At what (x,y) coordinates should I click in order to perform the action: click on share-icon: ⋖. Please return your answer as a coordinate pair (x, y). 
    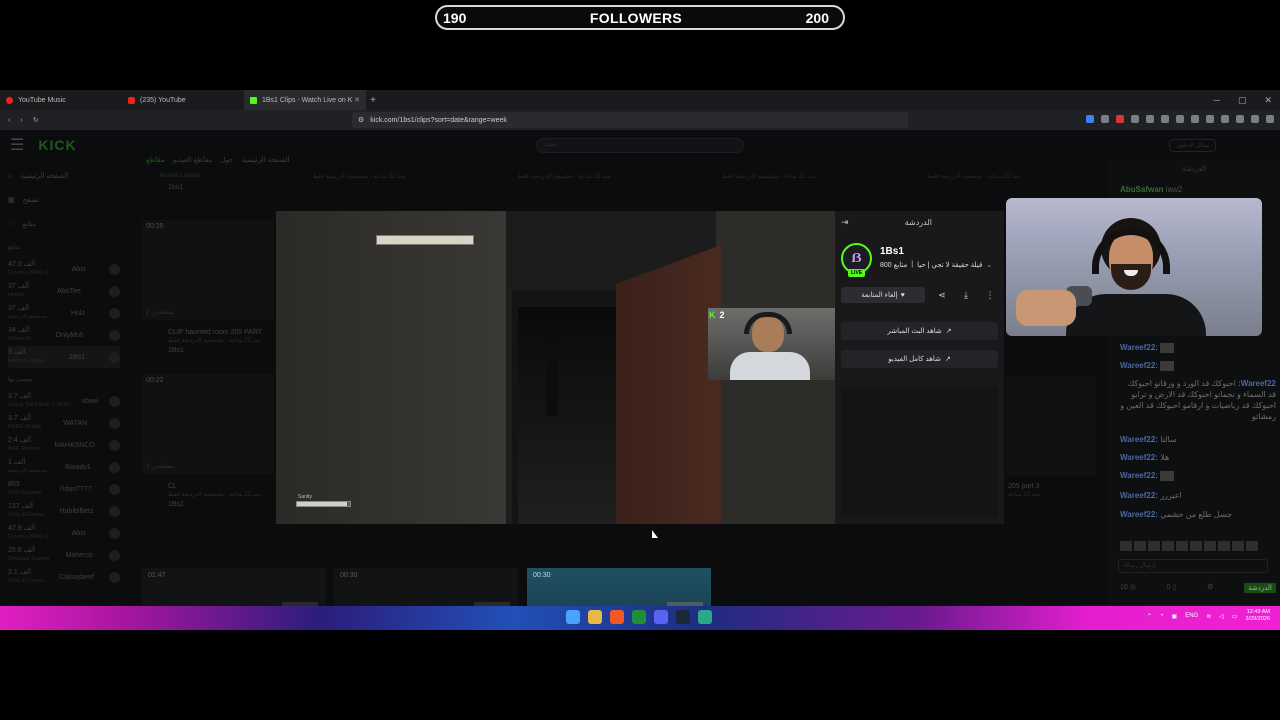
    Looking at the image, I should click on (942, 295).